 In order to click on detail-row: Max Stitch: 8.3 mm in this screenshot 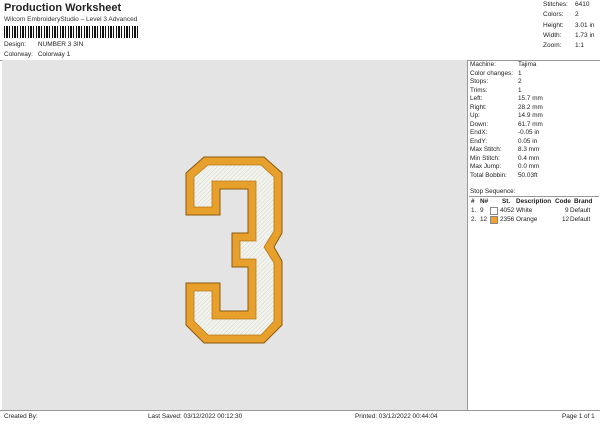, I will do `click(505, 149)`.